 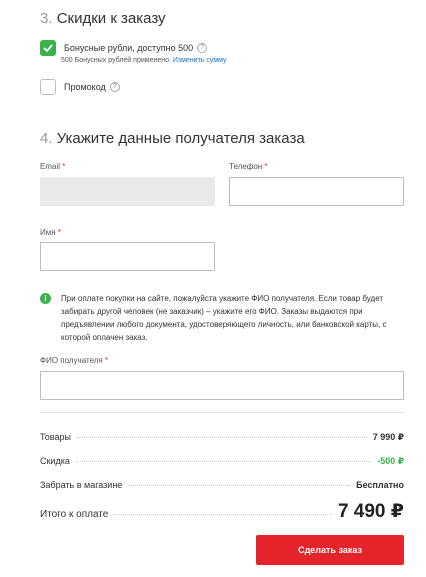 I want to click on fio-label-text: ФИО получателя, so click(x=71, y=360).